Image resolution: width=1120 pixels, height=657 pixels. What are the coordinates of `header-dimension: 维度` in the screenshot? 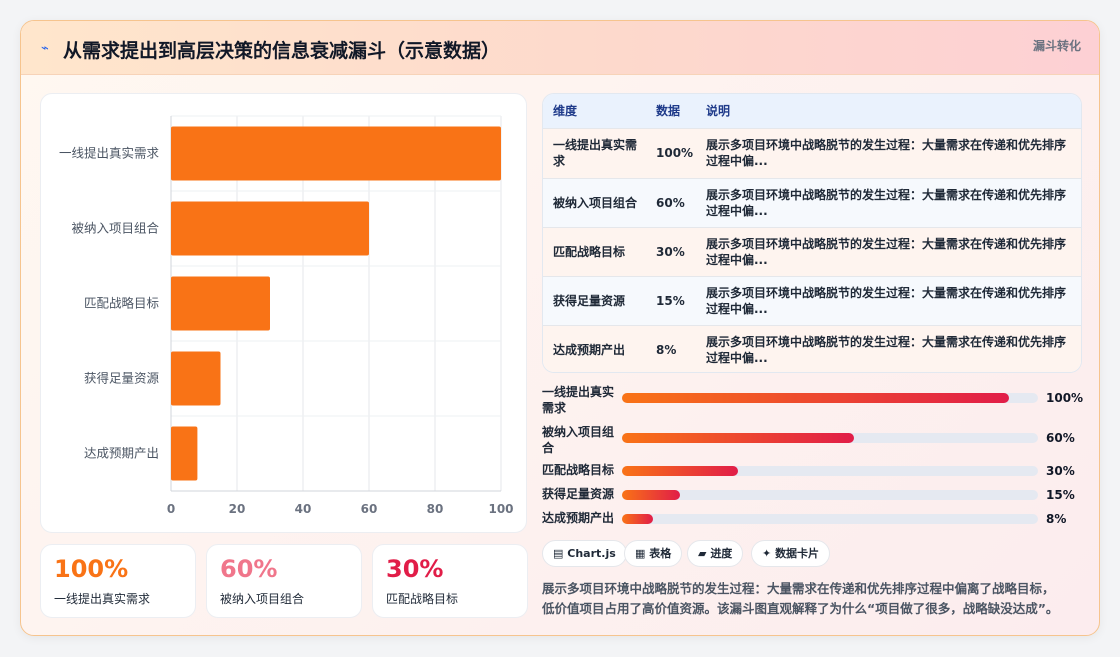 It's located at (565, 111).